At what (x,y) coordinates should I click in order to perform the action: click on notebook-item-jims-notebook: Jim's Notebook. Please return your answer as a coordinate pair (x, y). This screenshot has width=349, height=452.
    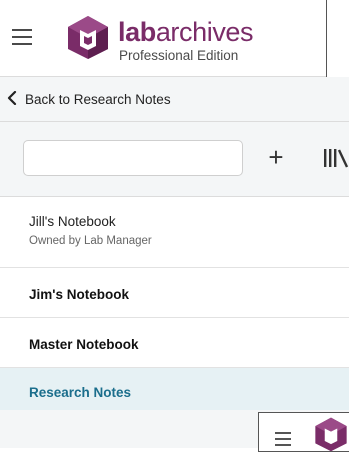
    Looking at the image, I should click on (174, 293).